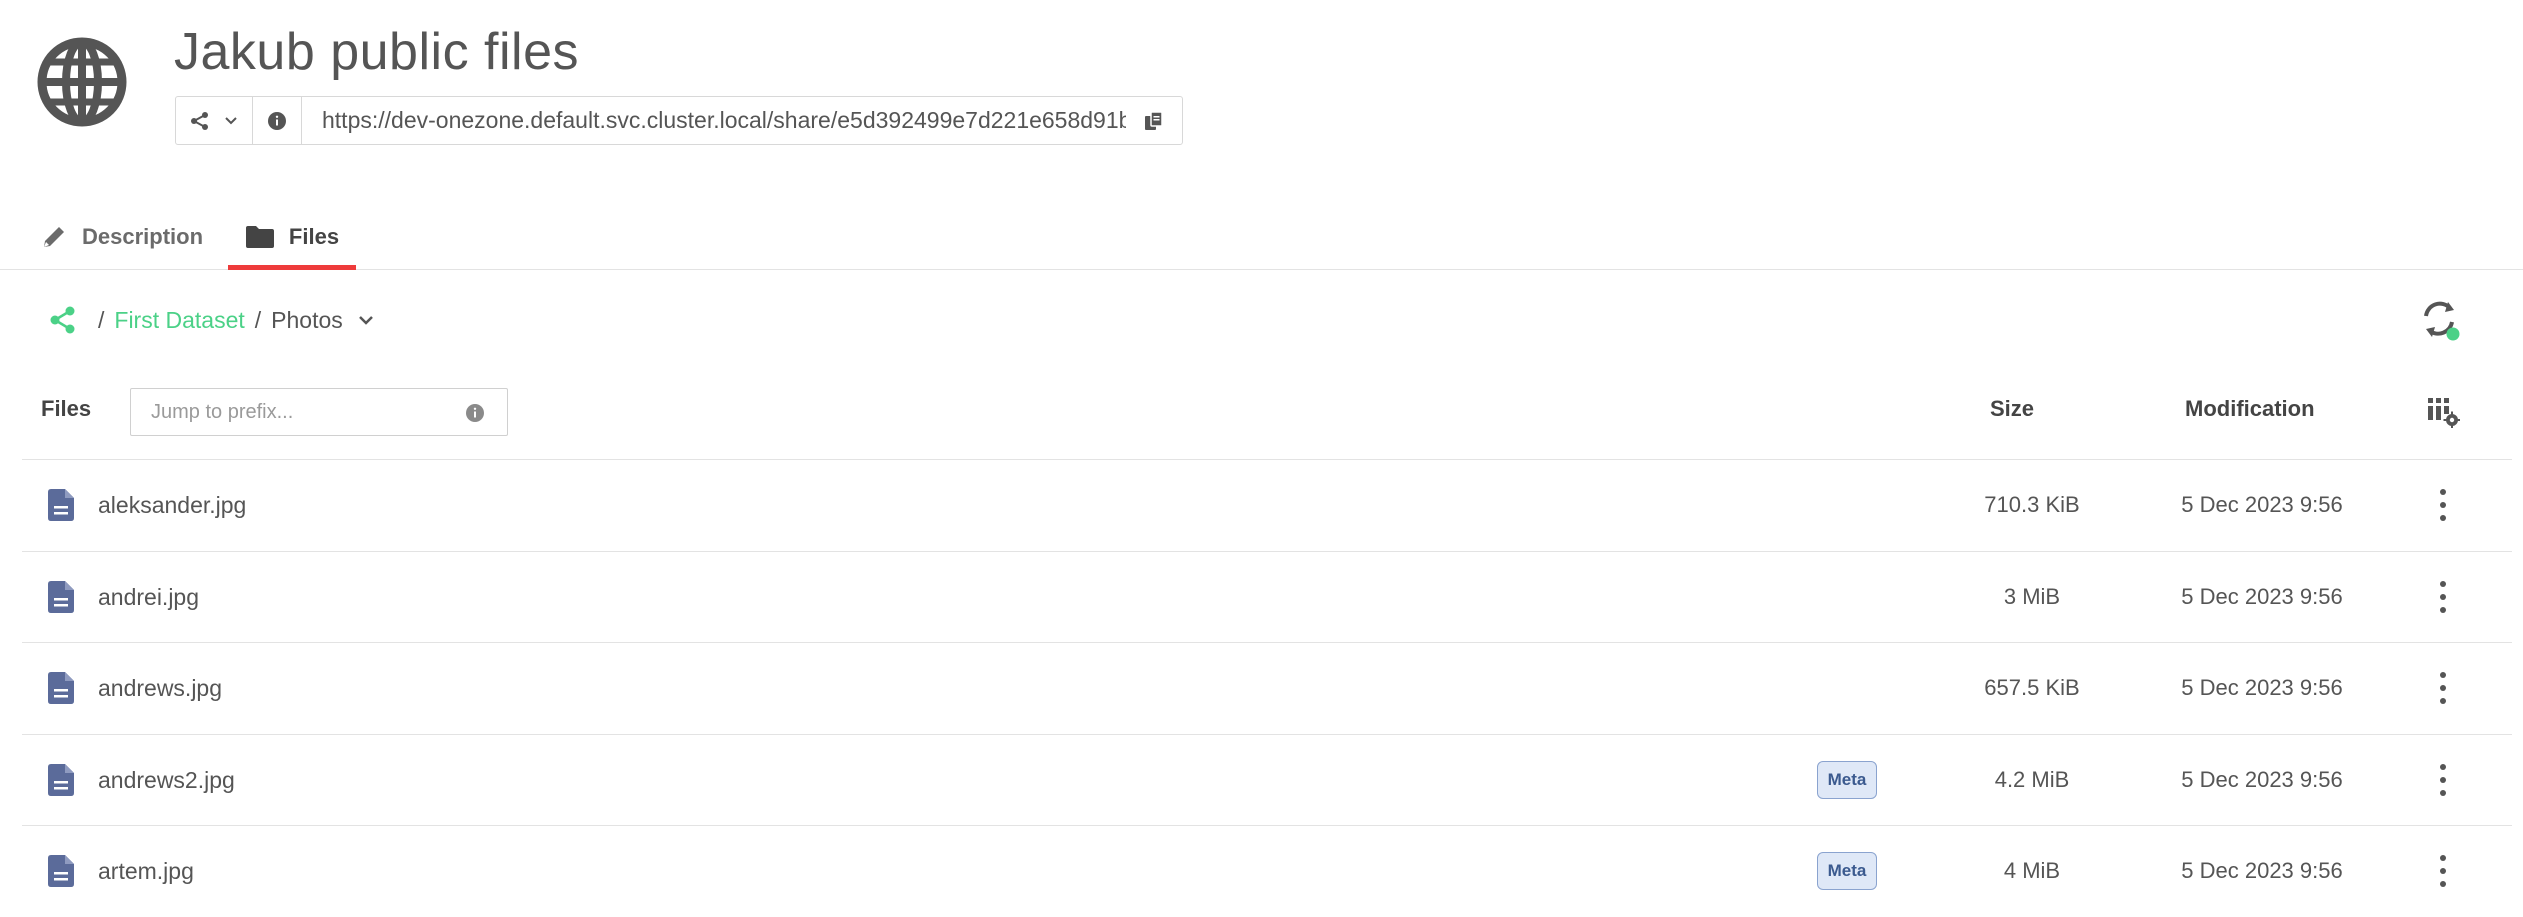  I want to click on breadcrumb: / First Dataset / Photos, so click(211, 320).